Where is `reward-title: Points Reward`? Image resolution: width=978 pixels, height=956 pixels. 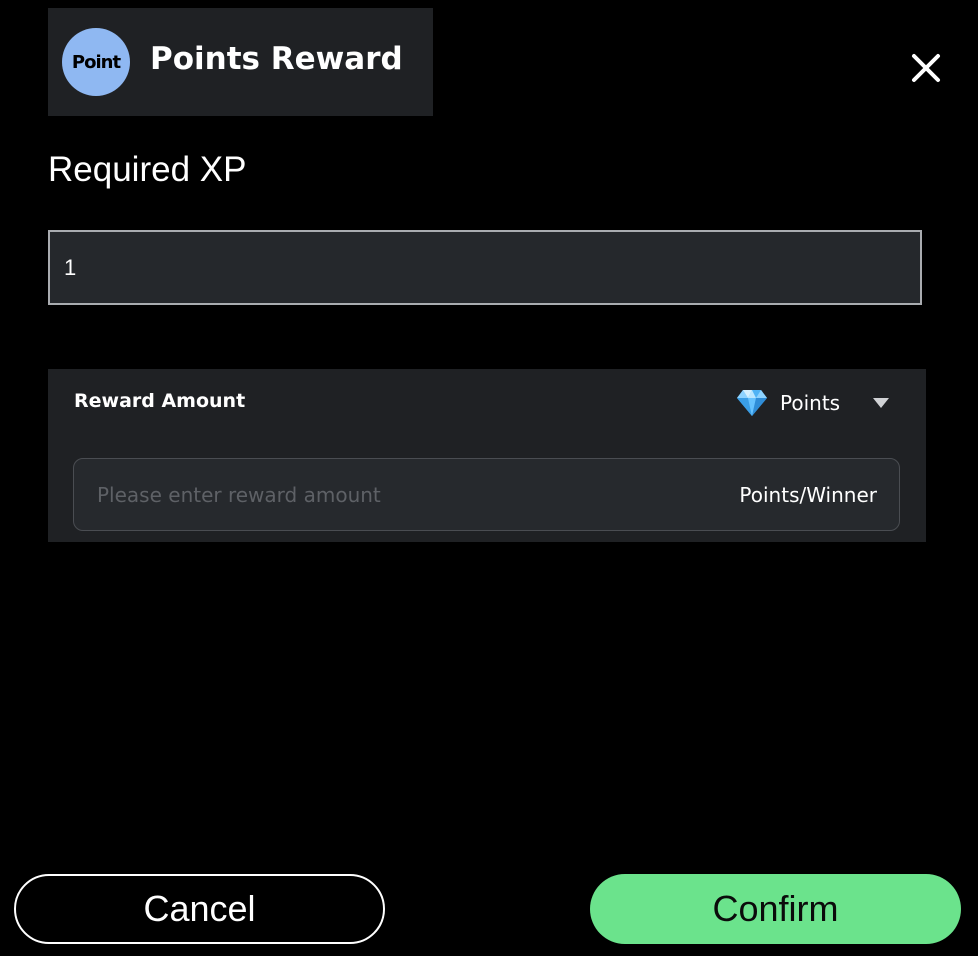
reward-title: Points Reward is located at coordinates (276, 59).